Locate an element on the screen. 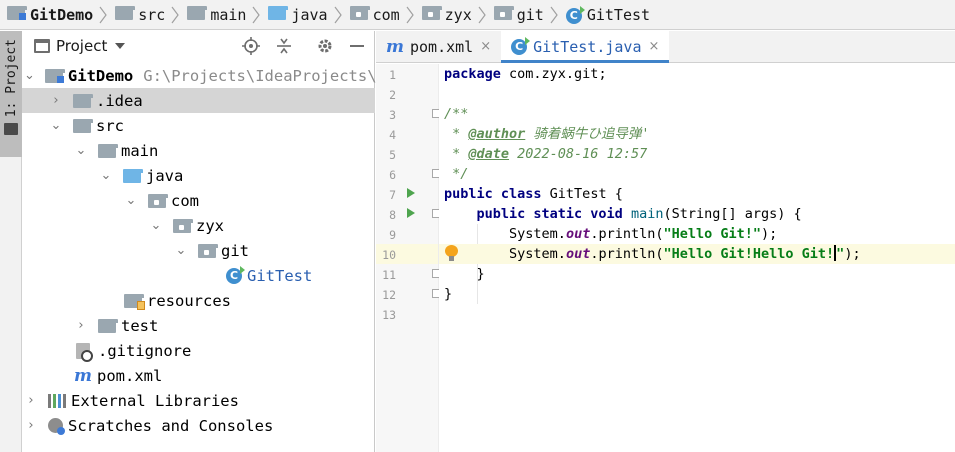 Image resolution: width=955 pixels, height=452 pixels. locate-icon is located at coordinates (251, 46).